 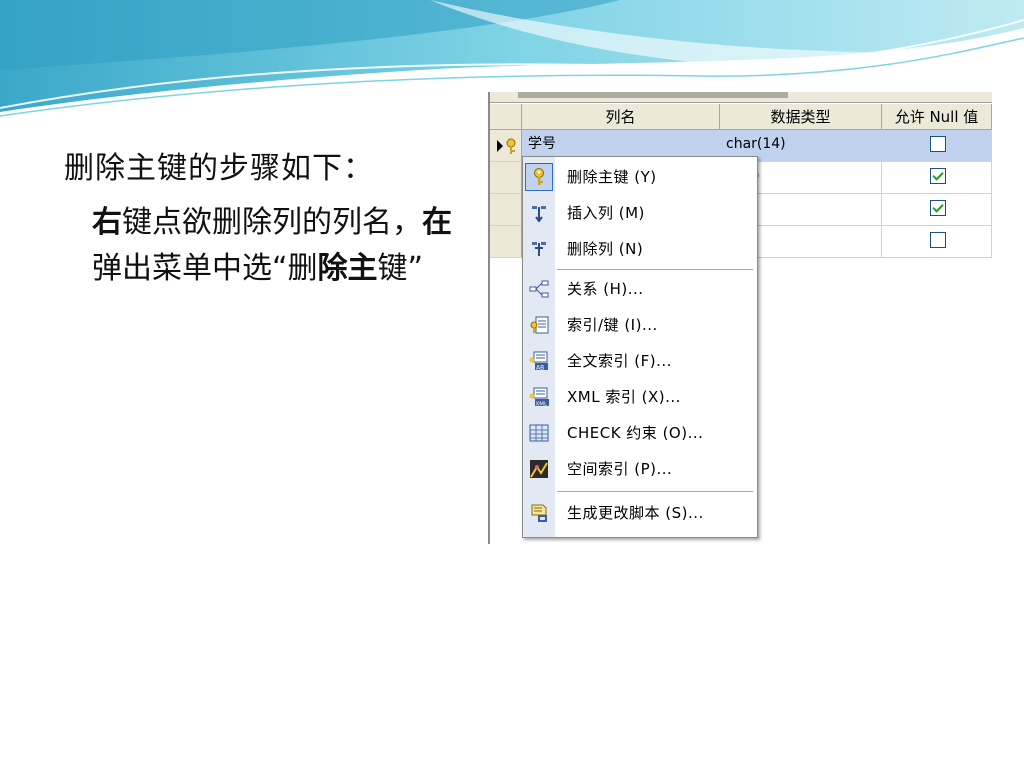 What do you see at coordinates (606, 213) in the screenshot?
I see `menu-item-label: 插入列 (M)` at bounding box center [606, 213].